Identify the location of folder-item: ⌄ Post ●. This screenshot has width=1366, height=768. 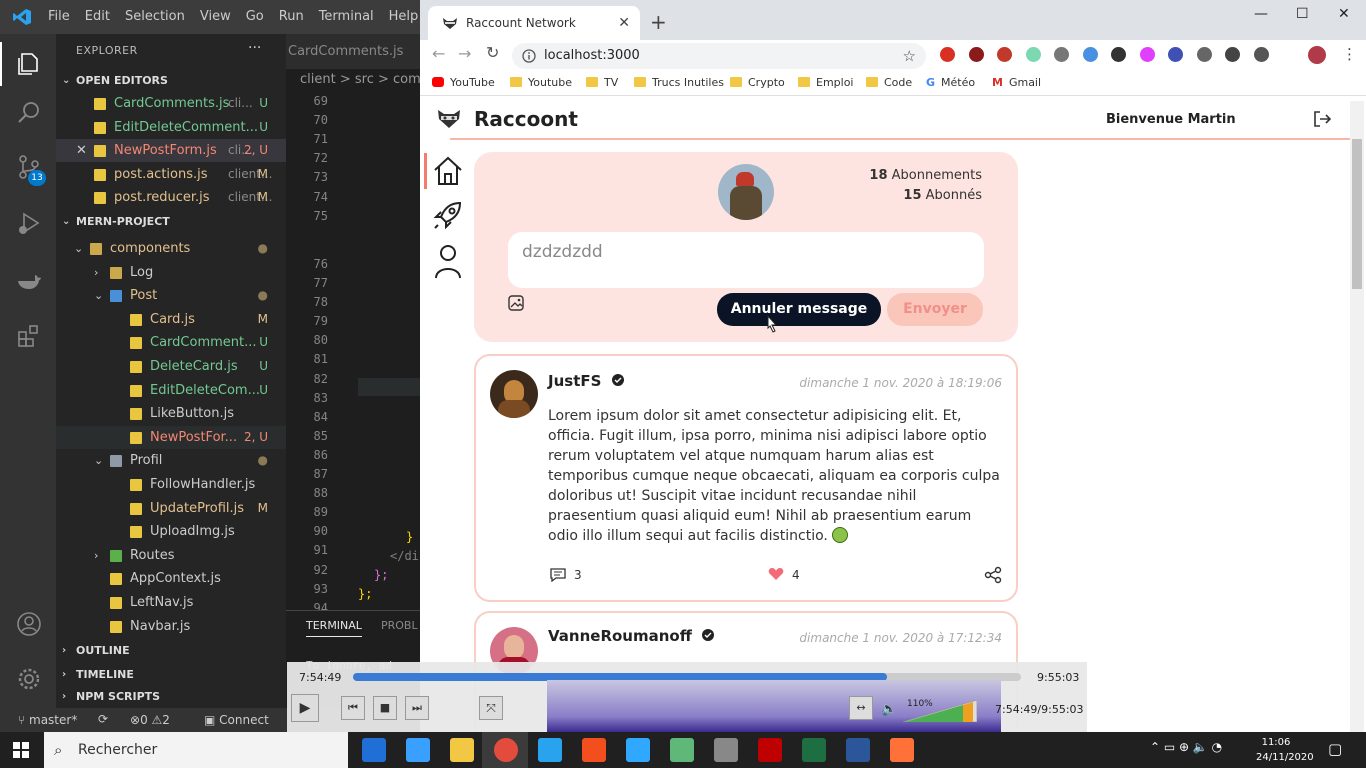
(171, 295).